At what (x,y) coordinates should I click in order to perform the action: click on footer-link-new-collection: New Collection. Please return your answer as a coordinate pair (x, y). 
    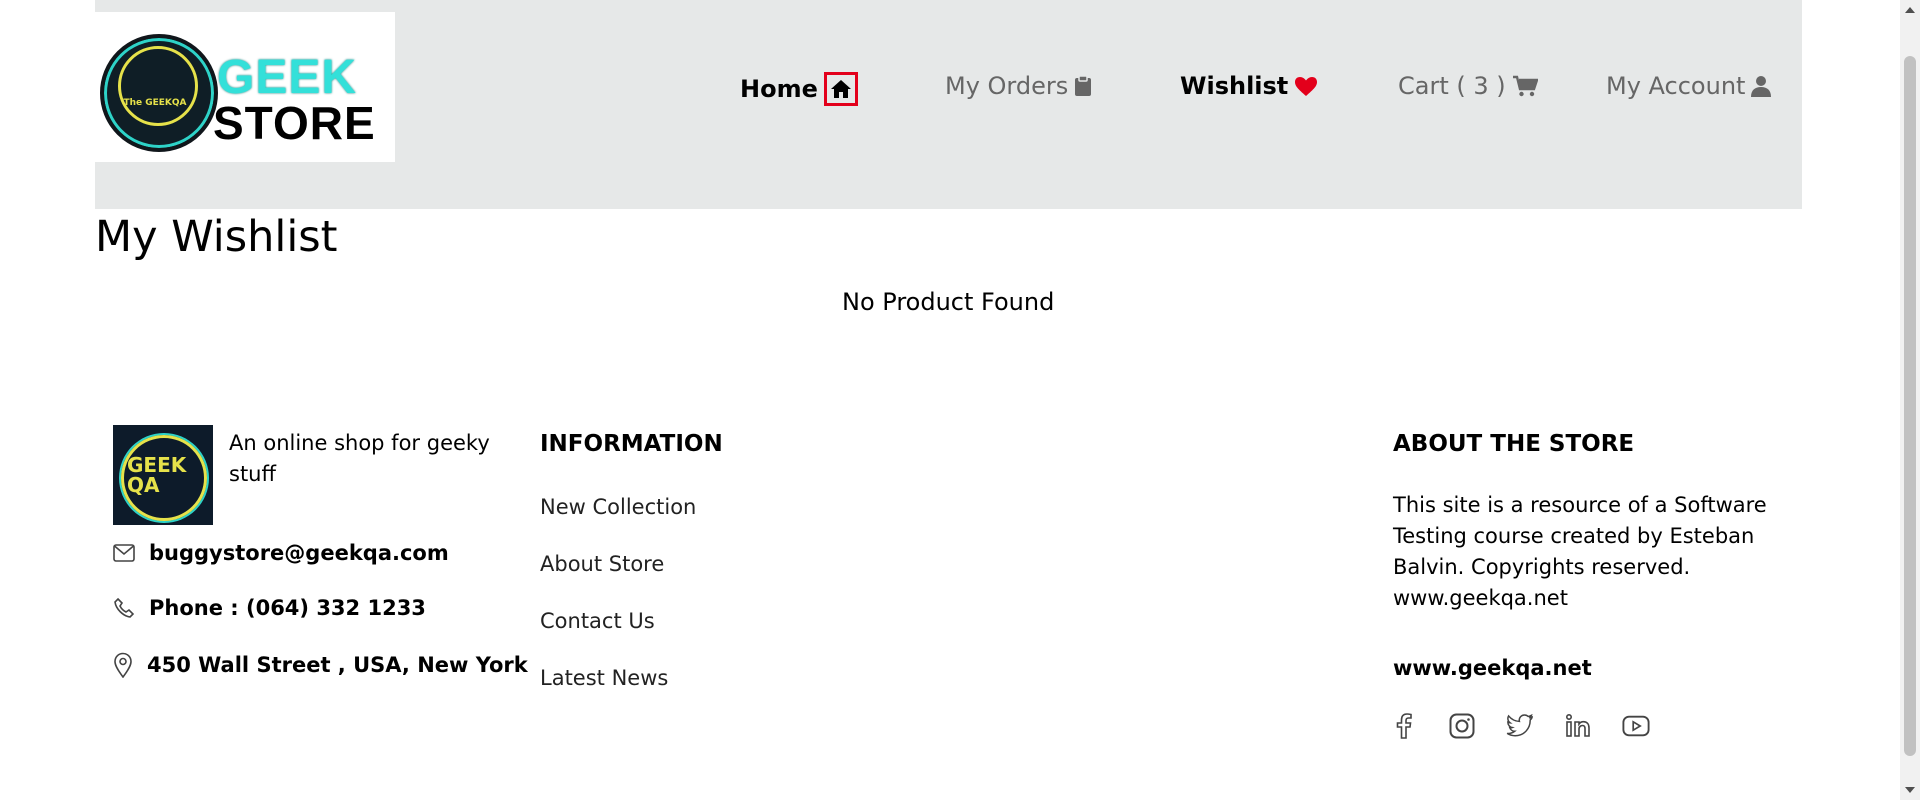
    Looking at the image, I should click on (618, 507).